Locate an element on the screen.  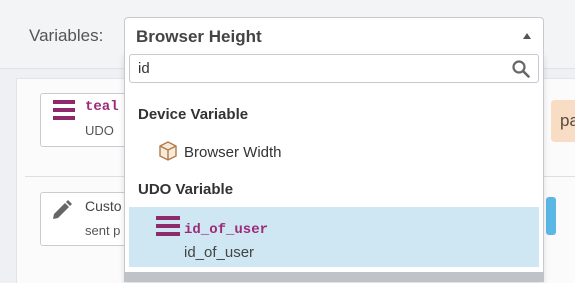
custom-card-title: Custo is located at coordinates (103, 206).